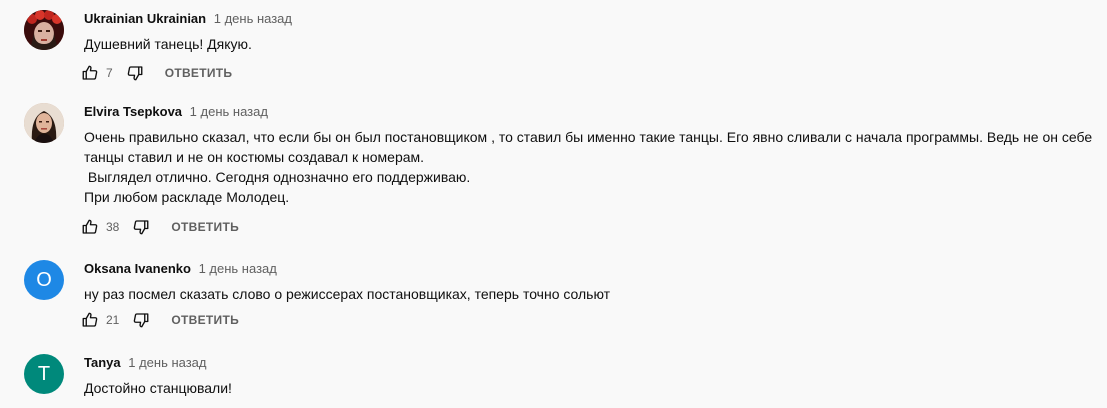  What do you see at coordinates (145, 18) in the screenshot?
I see `comment-author: Ukrainian Ukrainian` at bounding box center [145, 18].